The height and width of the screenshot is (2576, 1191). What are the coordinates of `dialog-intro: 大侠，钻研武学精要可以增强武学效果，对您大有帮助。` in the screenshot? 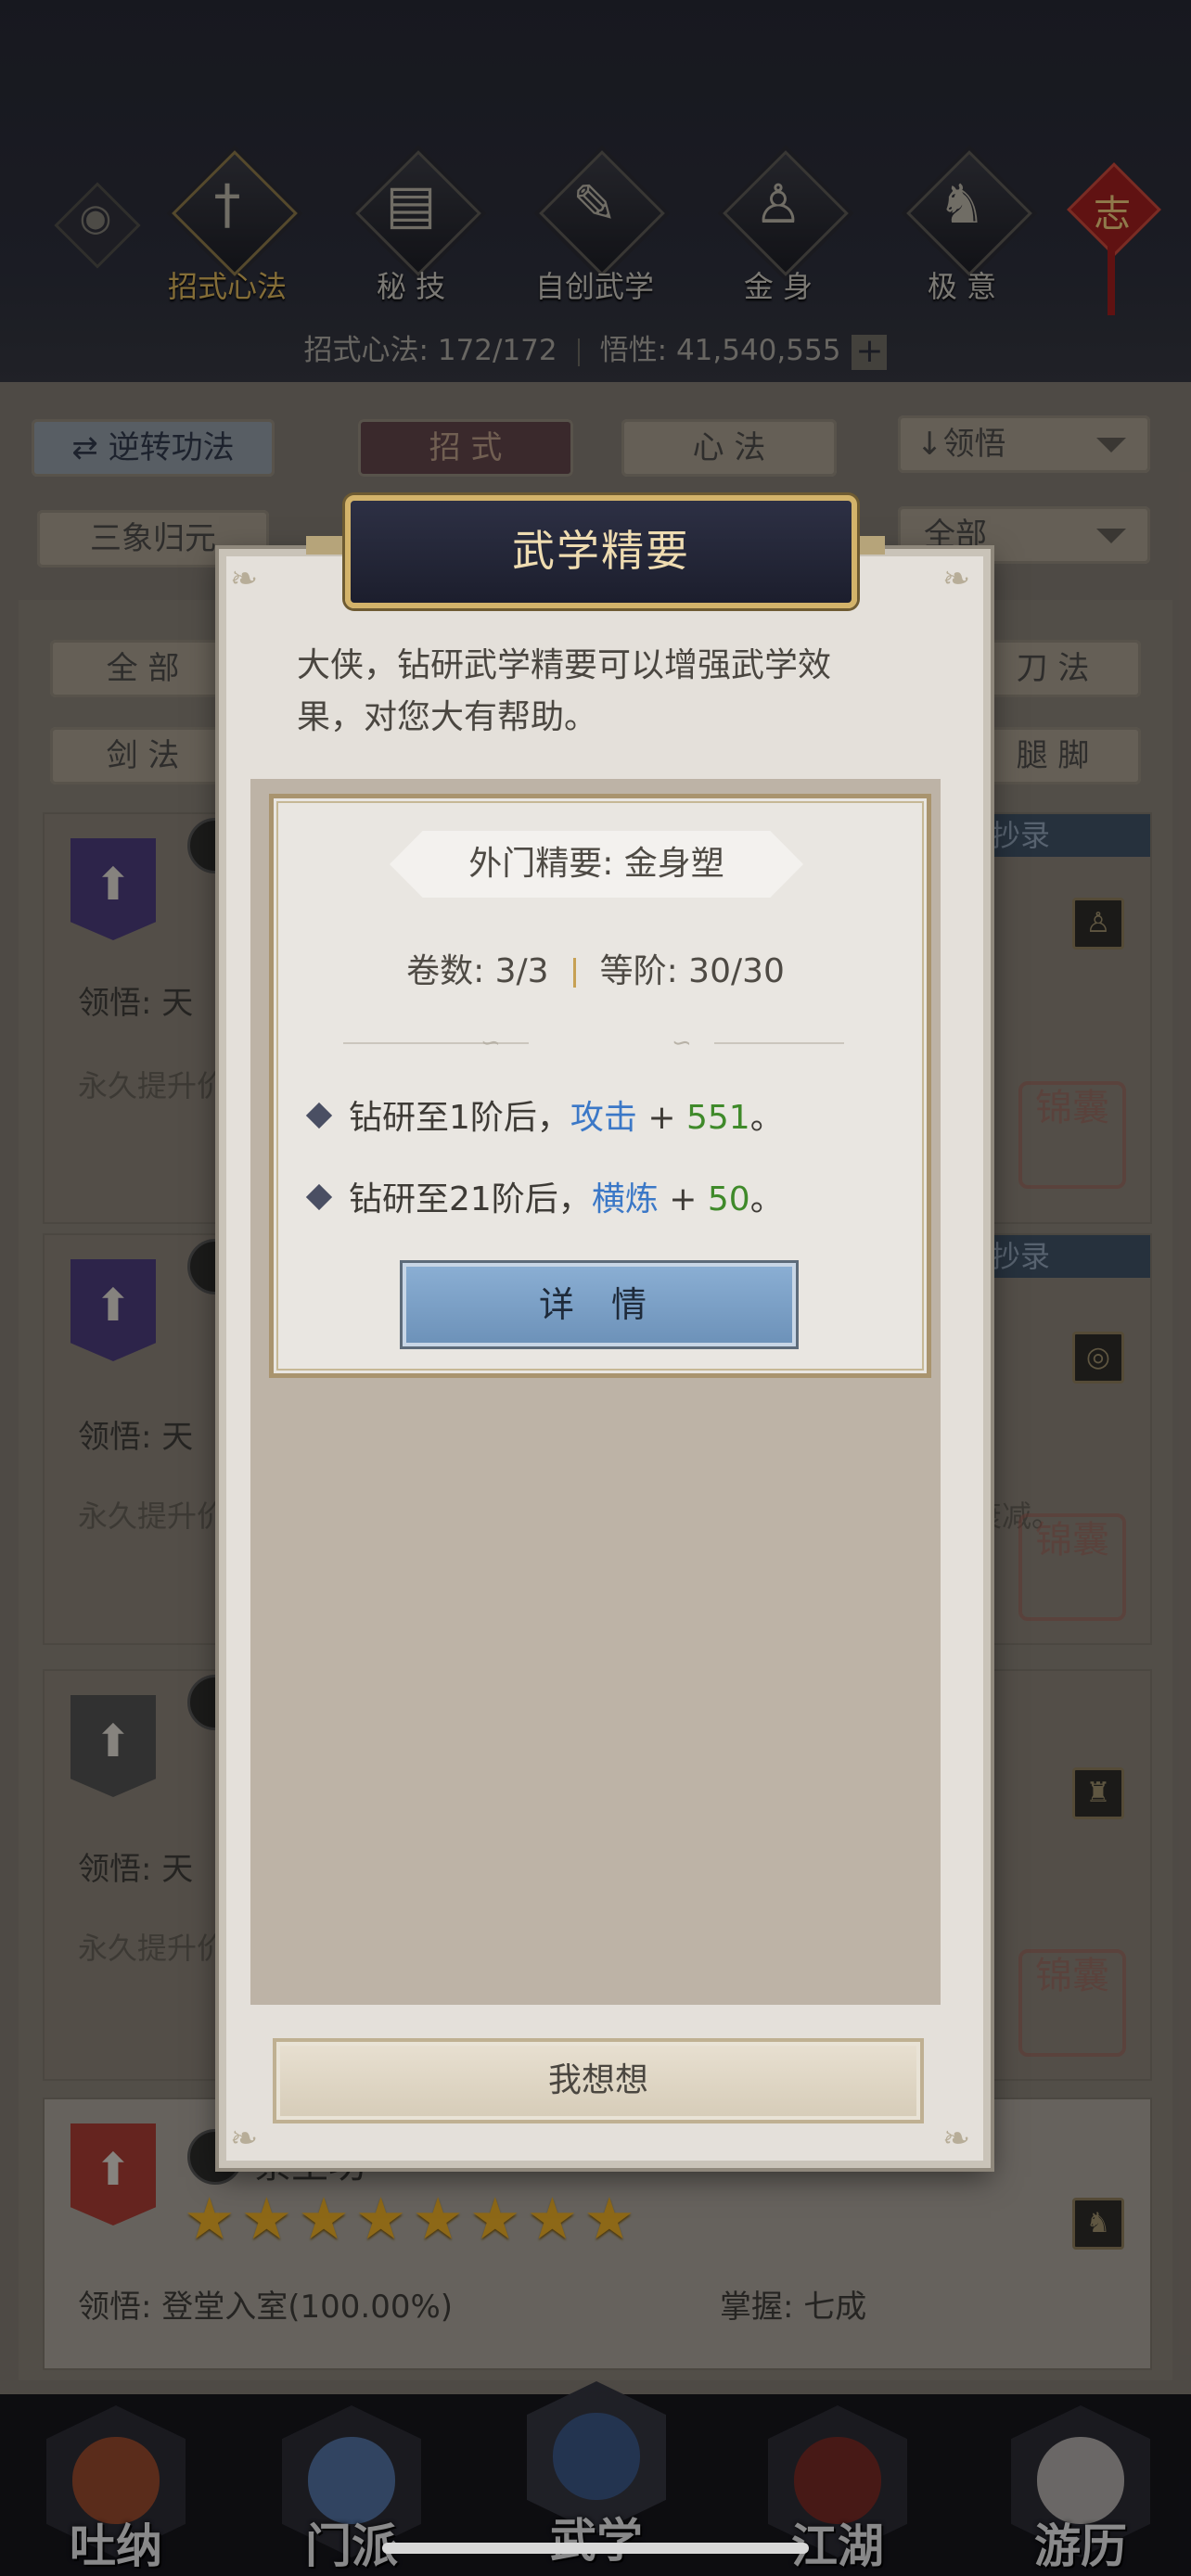 It's located at (564, 691).